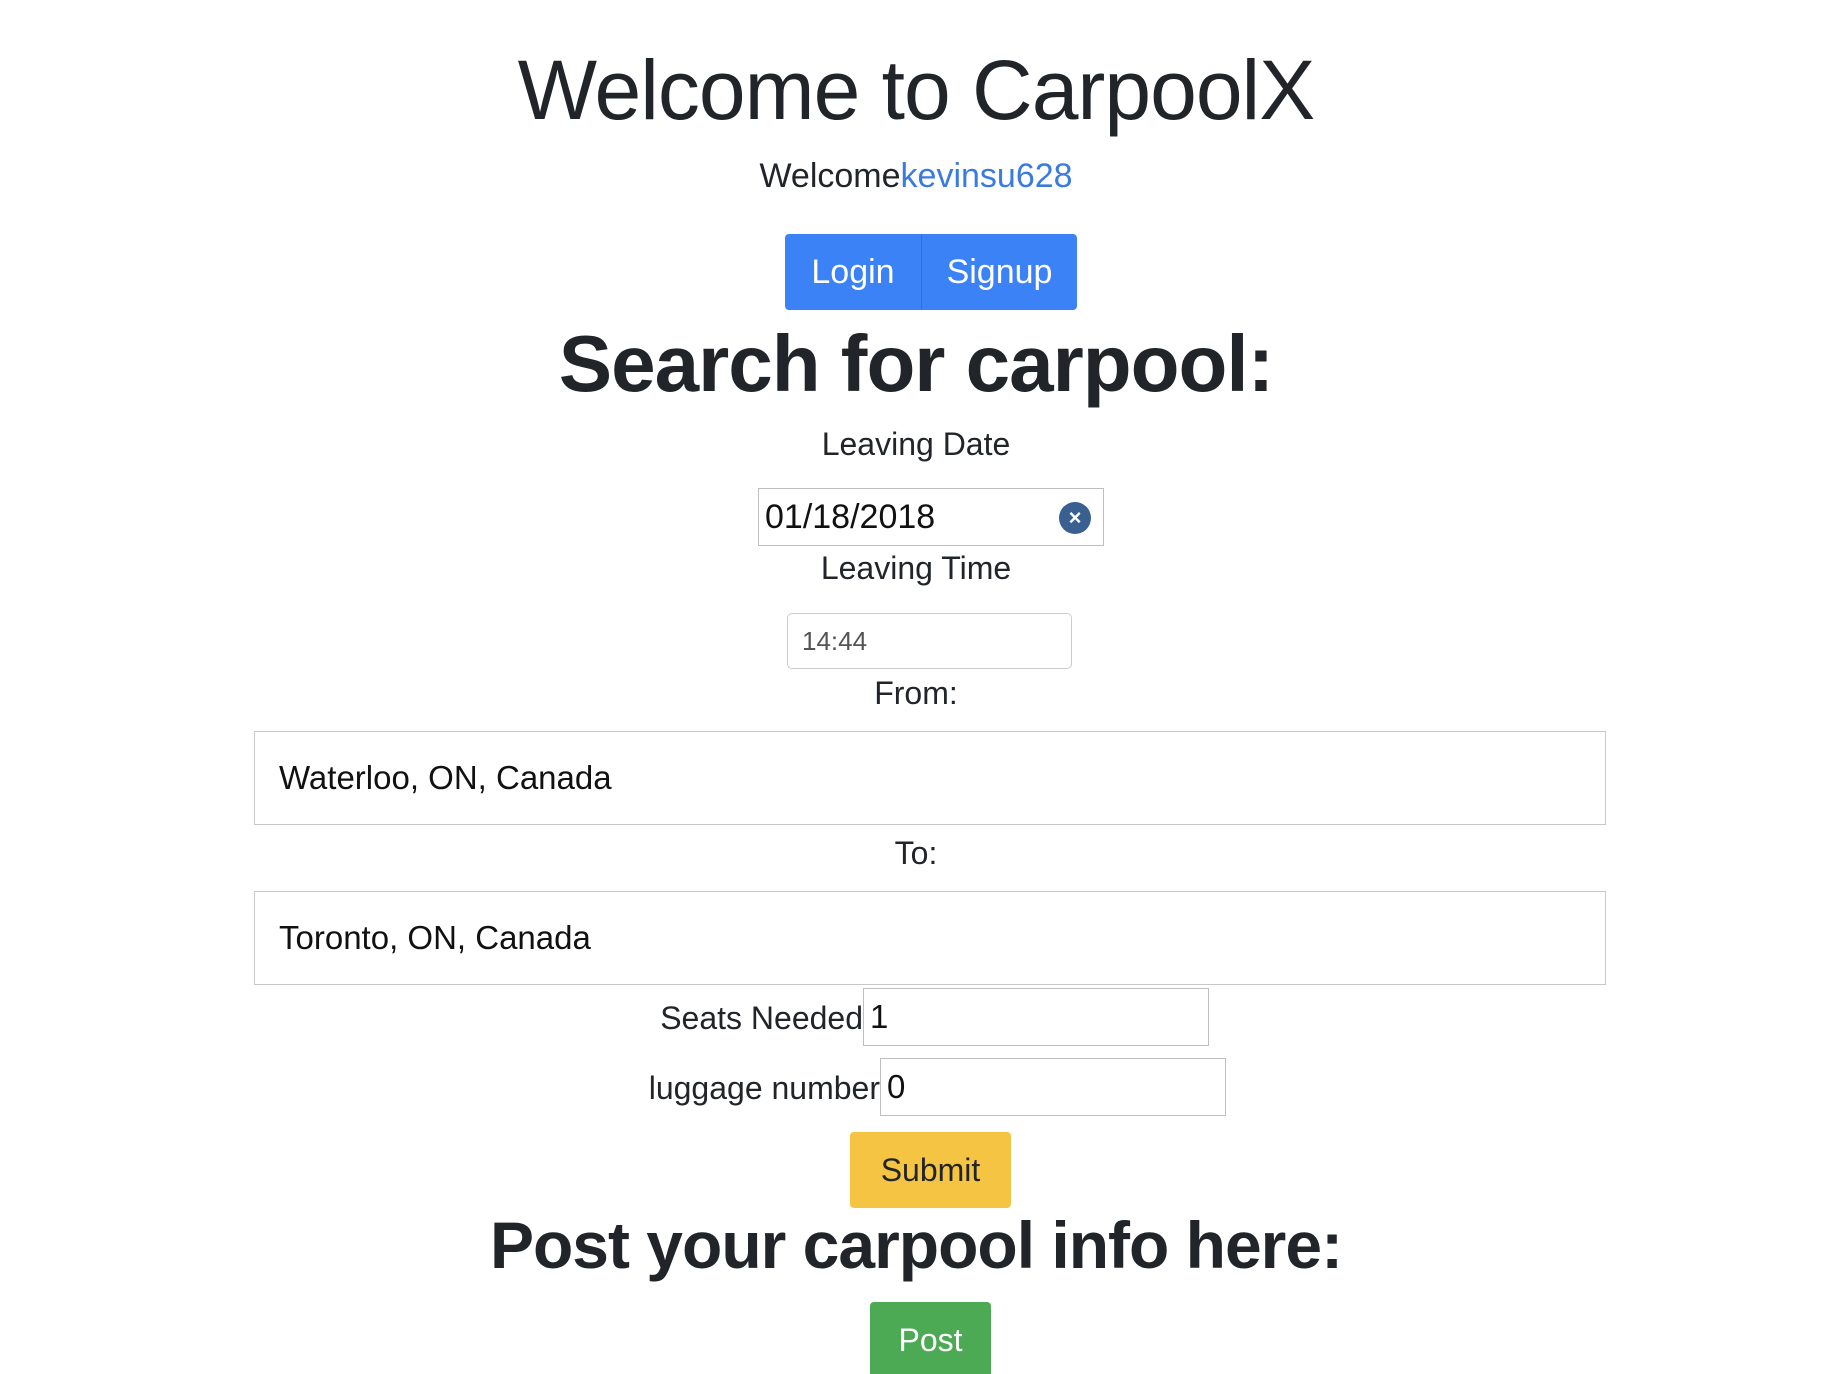  Describe the element at coordinates (1053, 1087) in the screenshot. I see `luggage-number-input: 0` at that location.